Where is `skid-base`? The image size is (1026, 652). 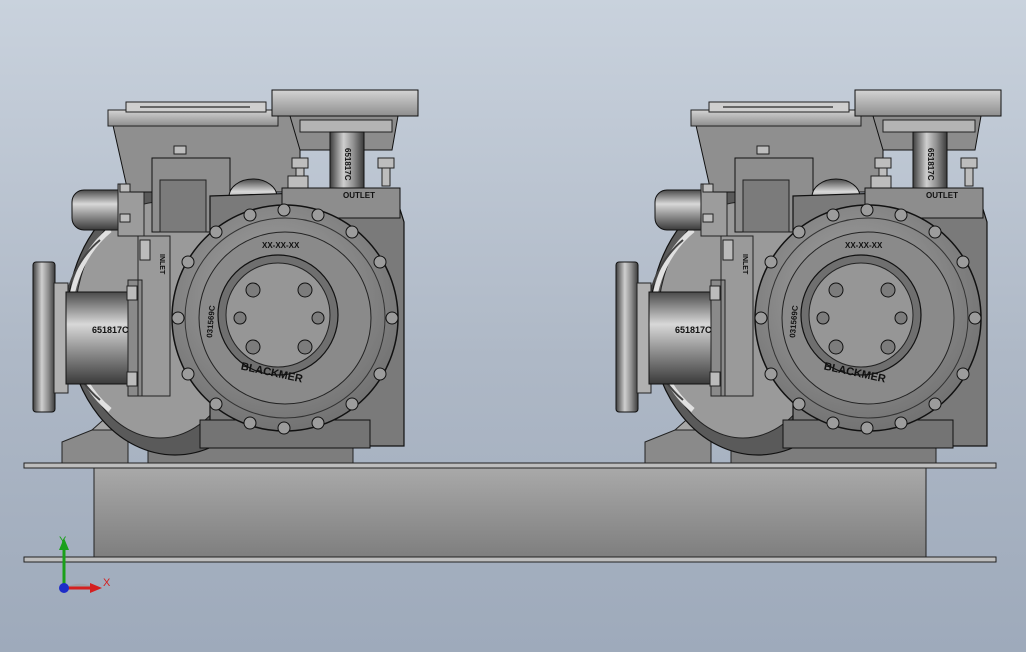
skid-base is located at coordinates (510, 512).